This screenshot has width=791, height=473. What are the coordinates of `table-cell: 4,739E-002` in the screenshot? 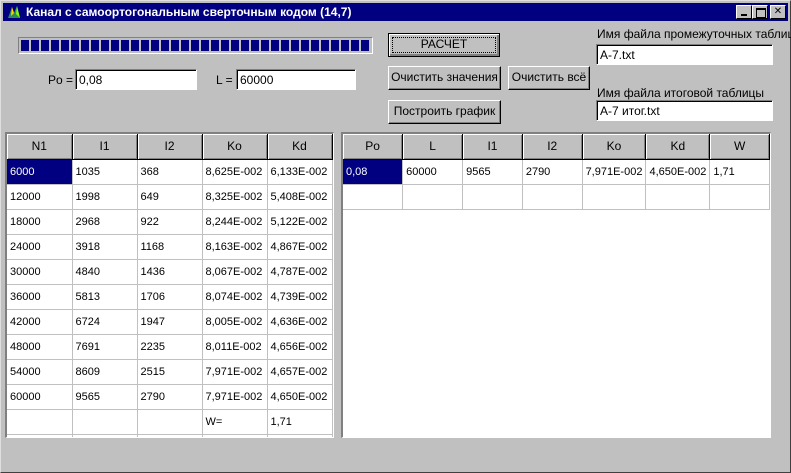 It's located at (300, 297).